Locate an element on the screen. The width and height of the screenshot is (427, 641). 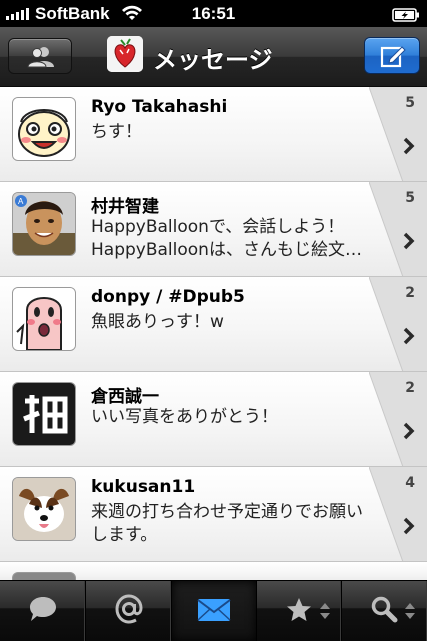
star-icon is located at coordinates (299, 609).